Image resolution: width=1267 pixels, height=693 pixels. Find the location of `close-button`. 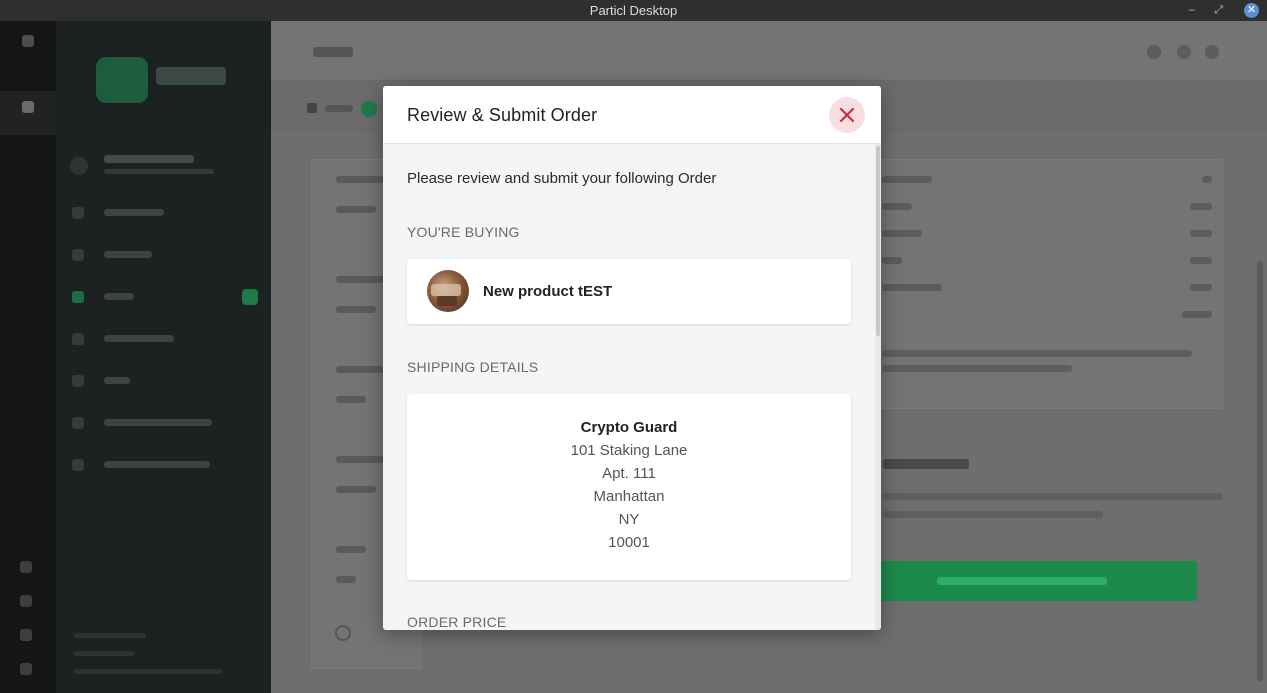

close-button is located at coordinates (847, 115).